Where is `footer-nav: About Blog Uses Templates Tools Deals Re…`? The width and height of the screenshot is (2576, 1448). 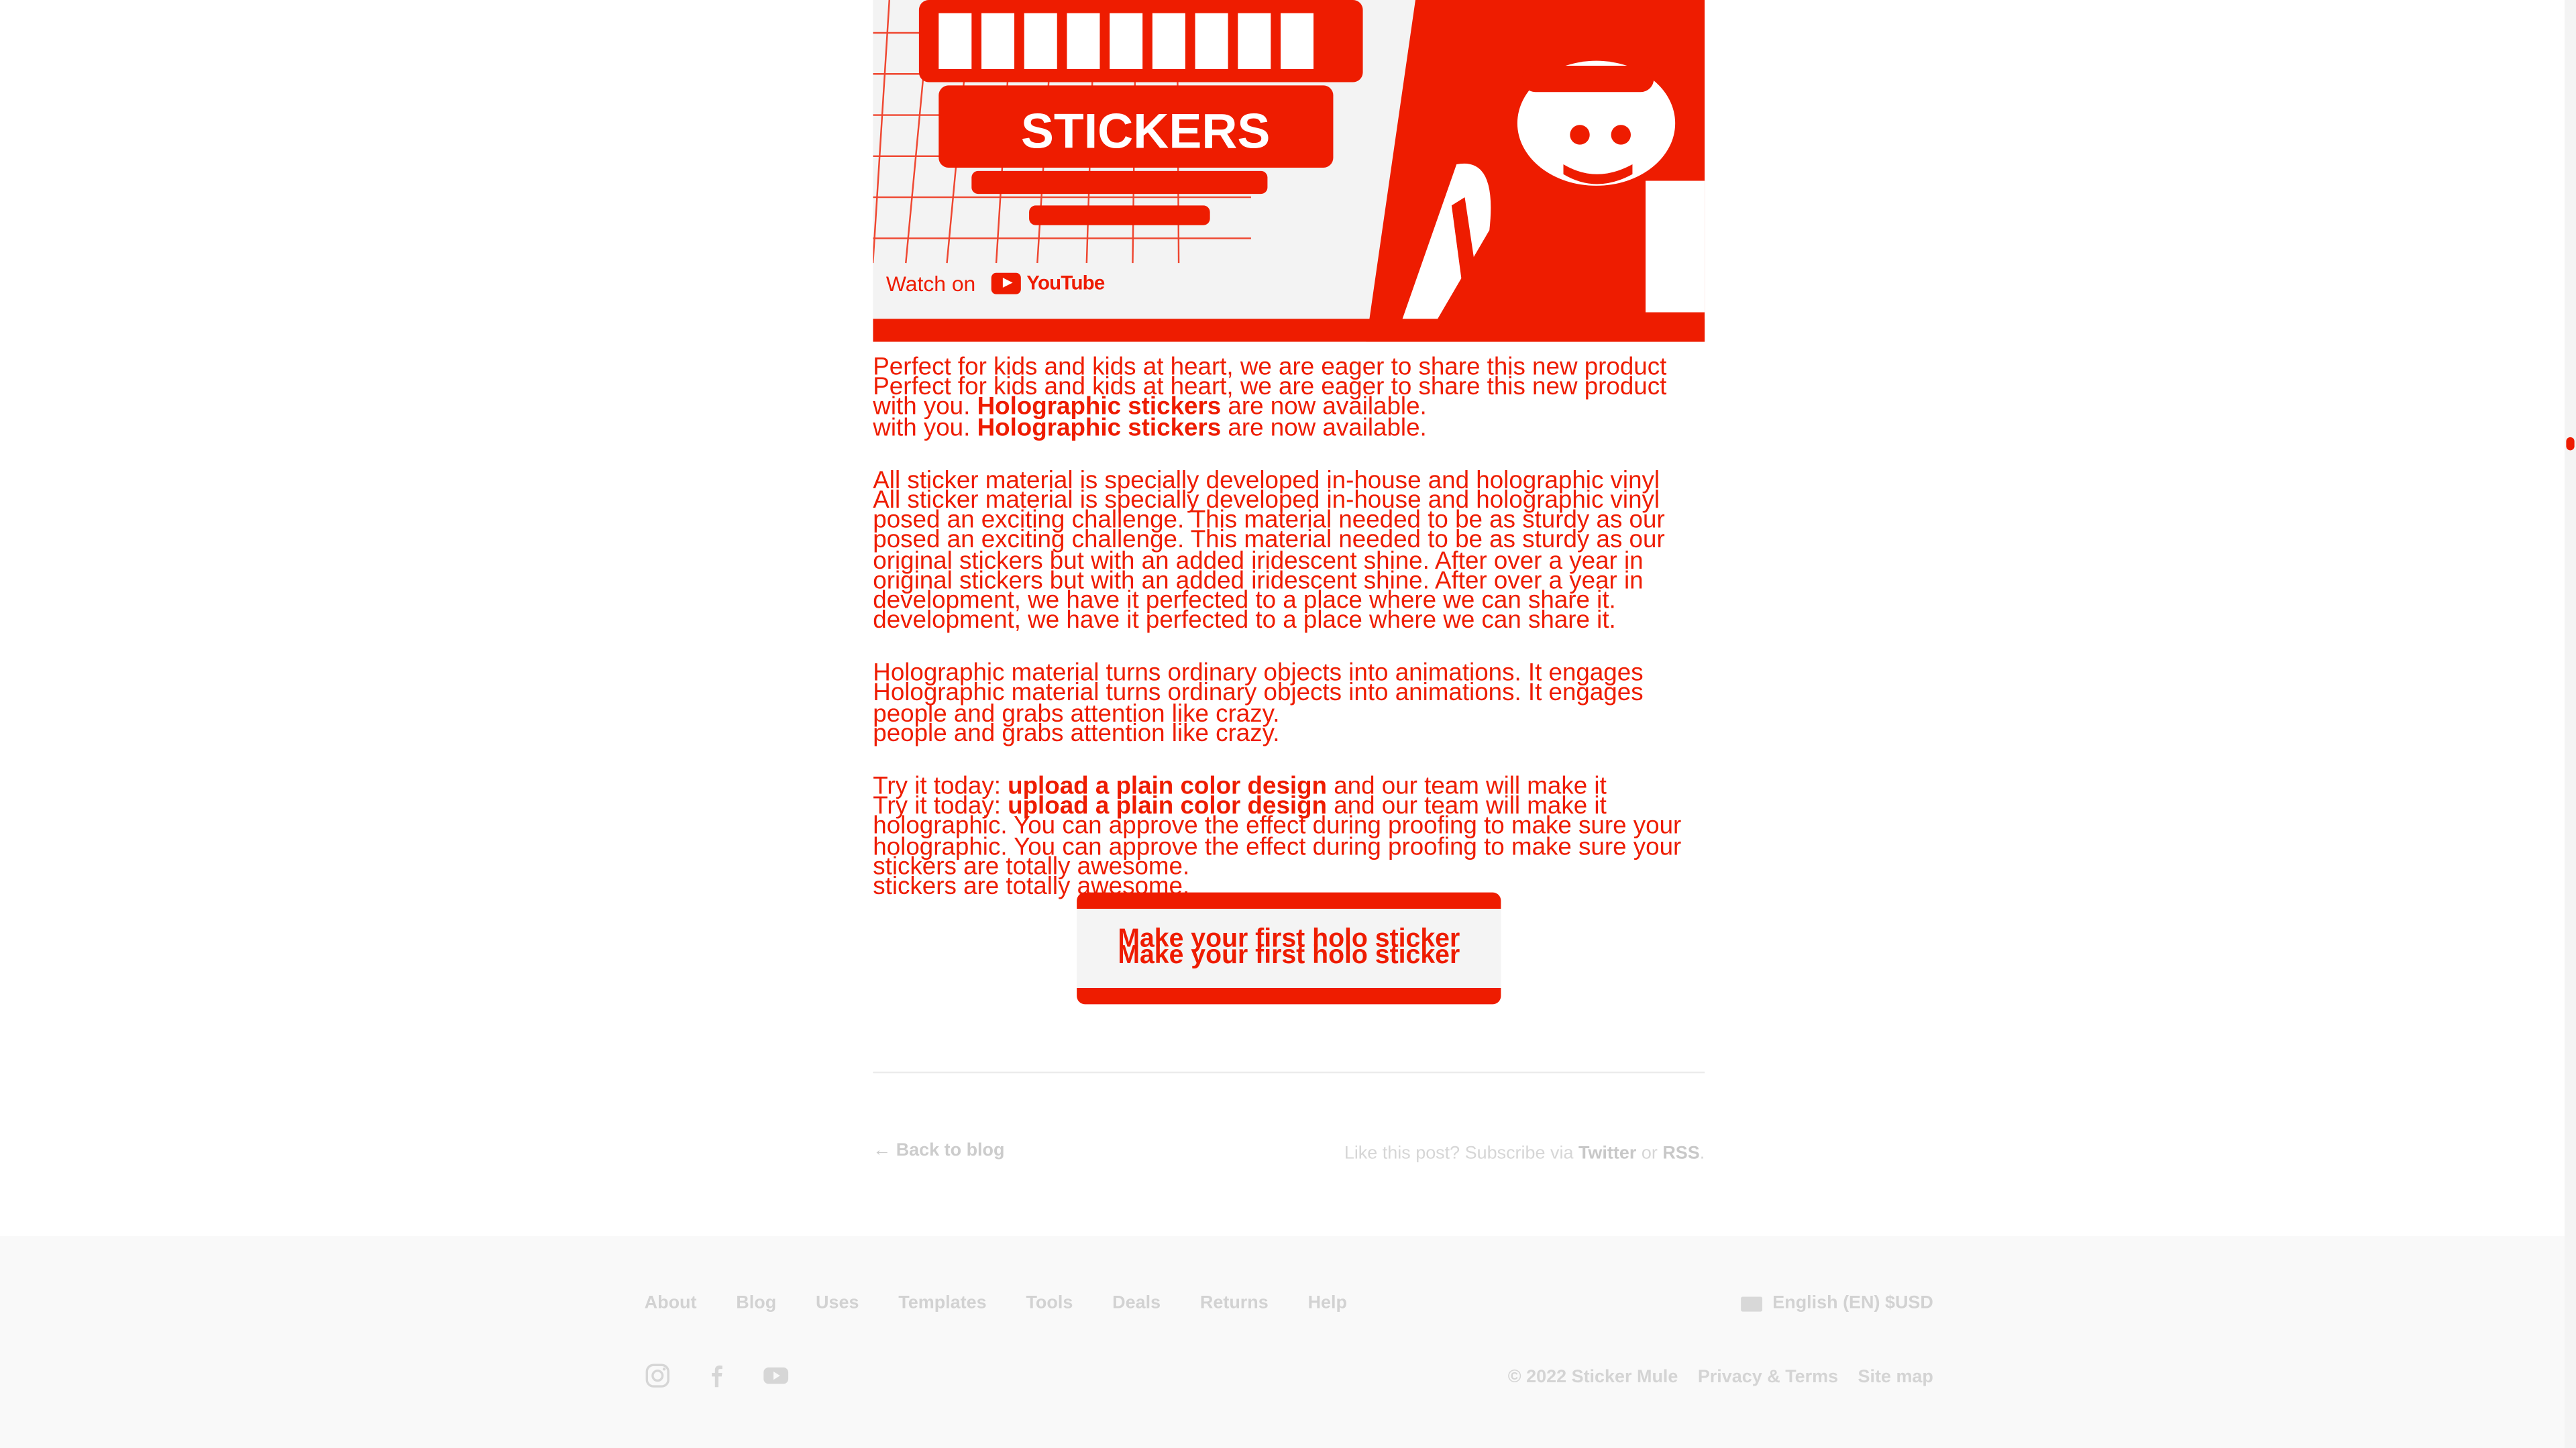 footer-nav: About Blog Uses Templates Tools Deals Re… is located at coordinates (996, 1303).